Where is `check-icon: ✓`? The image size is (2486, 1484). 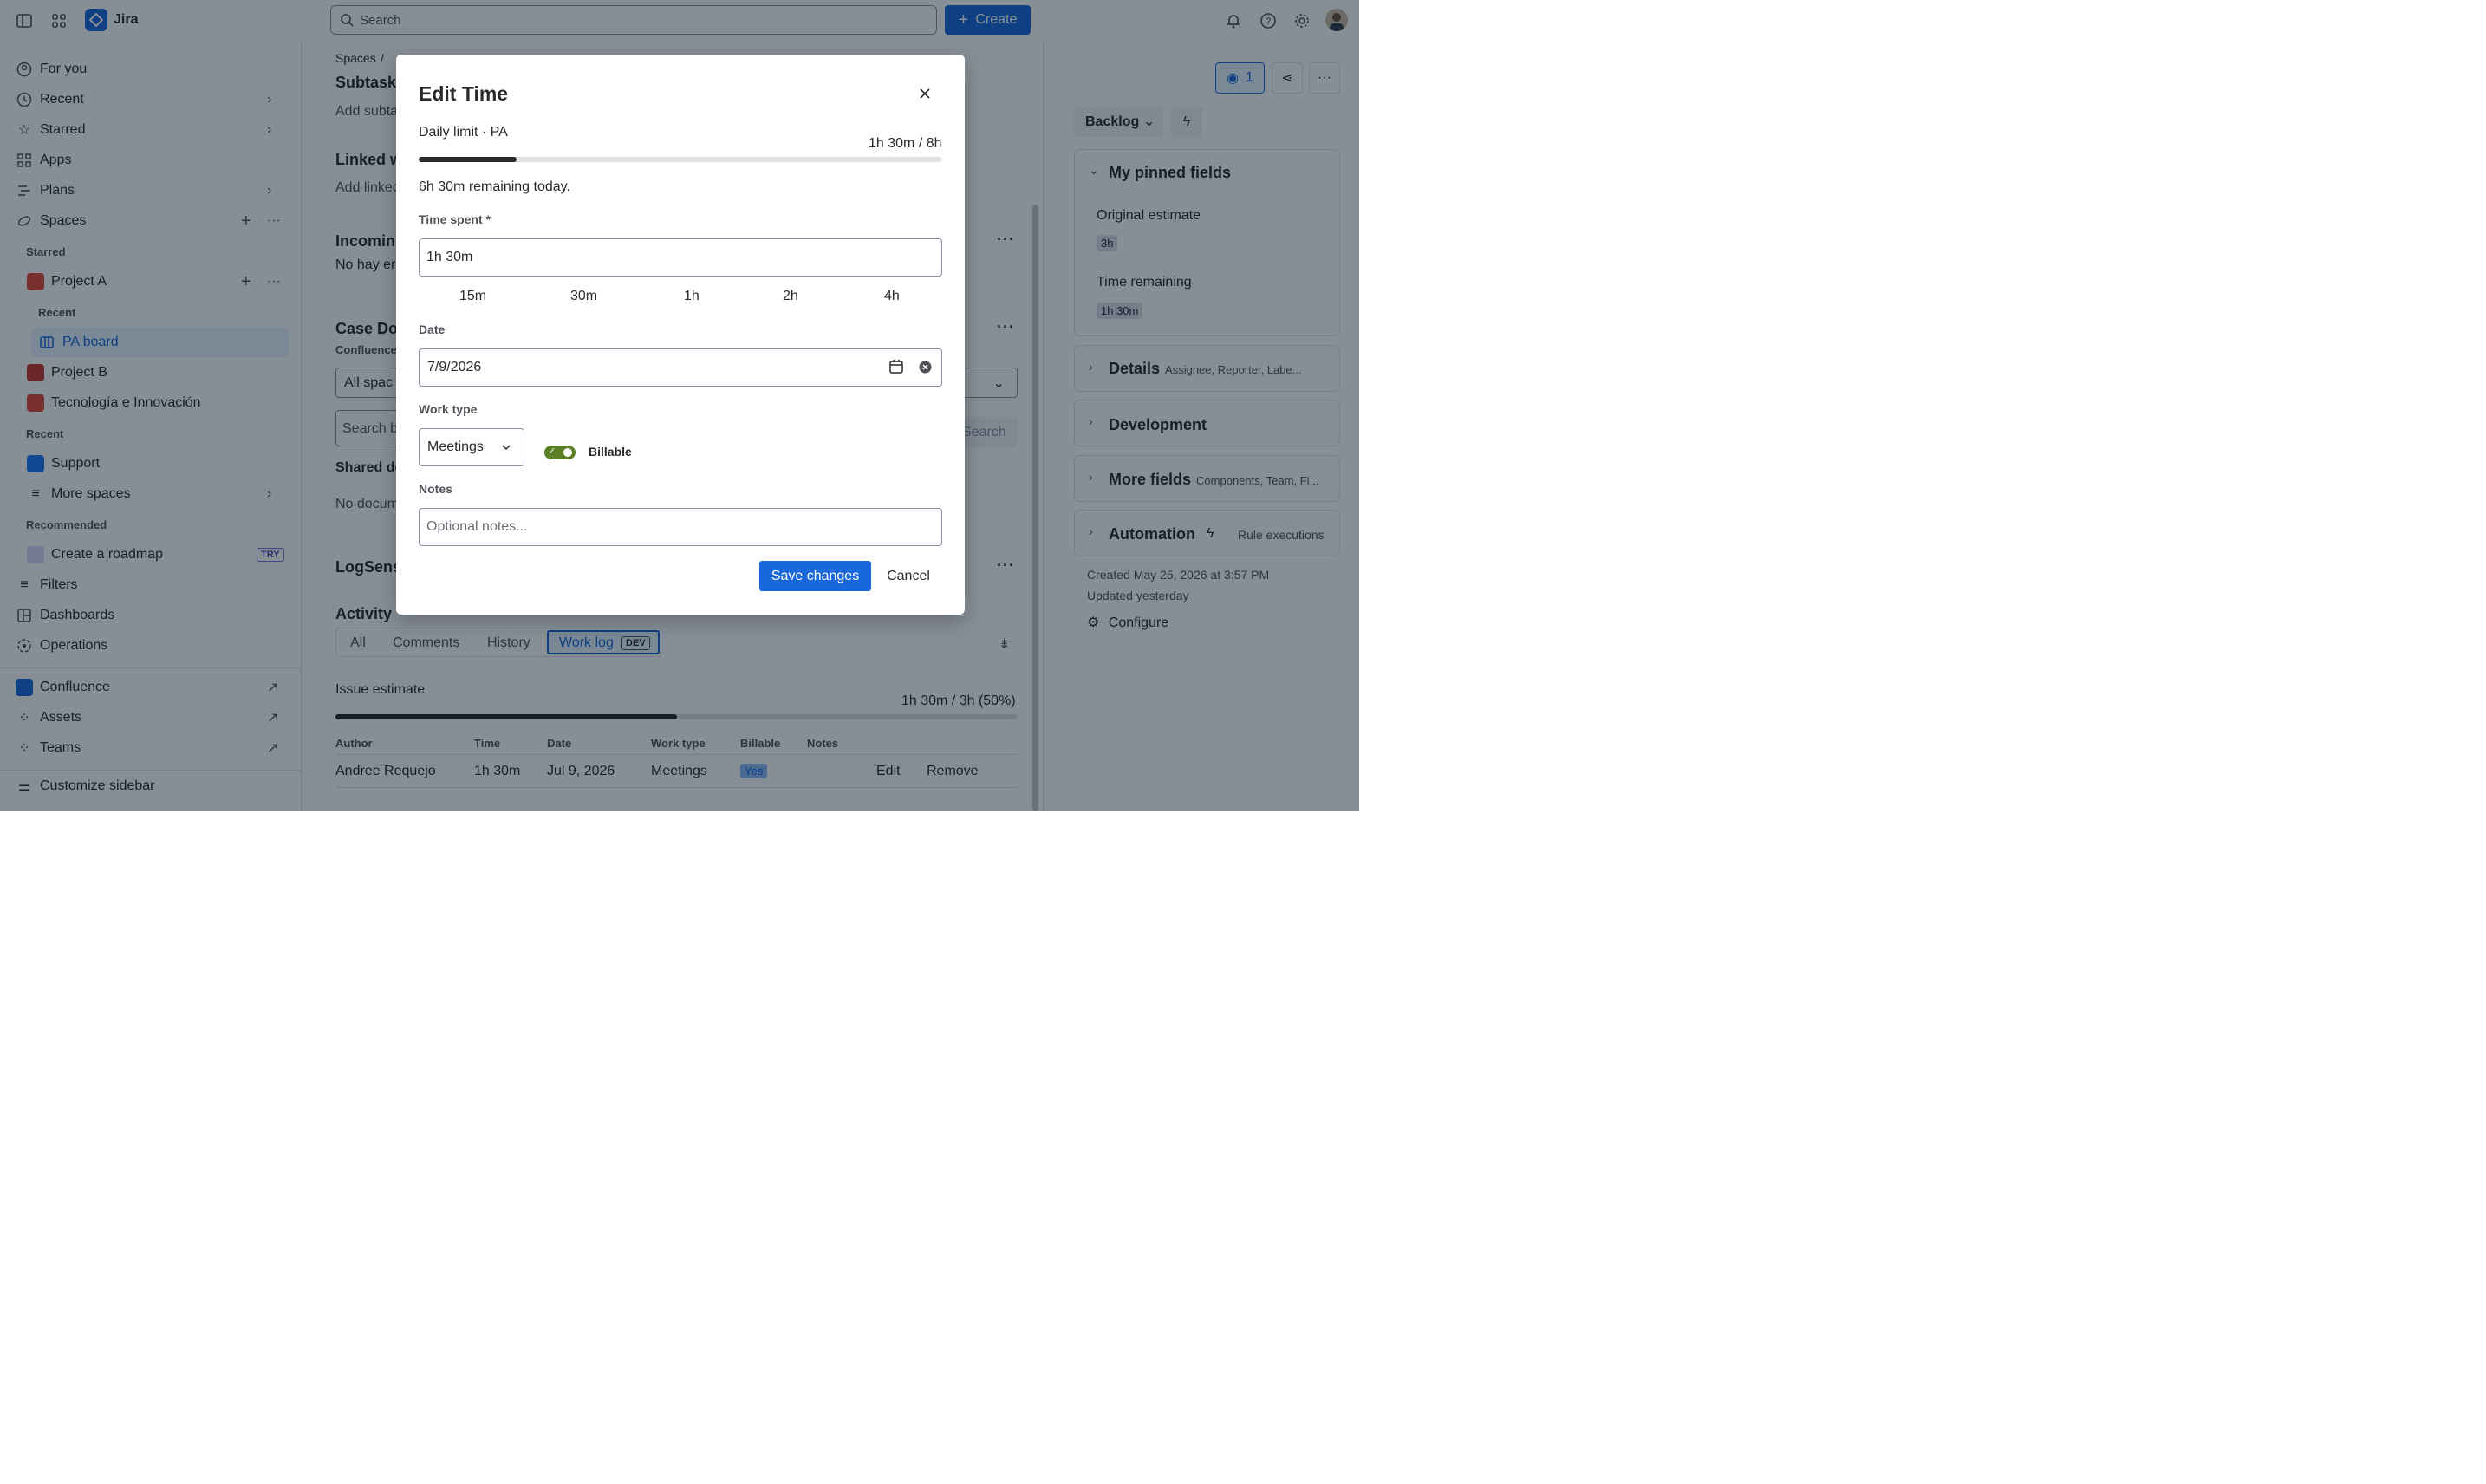 check-icon: ✓ is located at coordinates (552, 451).